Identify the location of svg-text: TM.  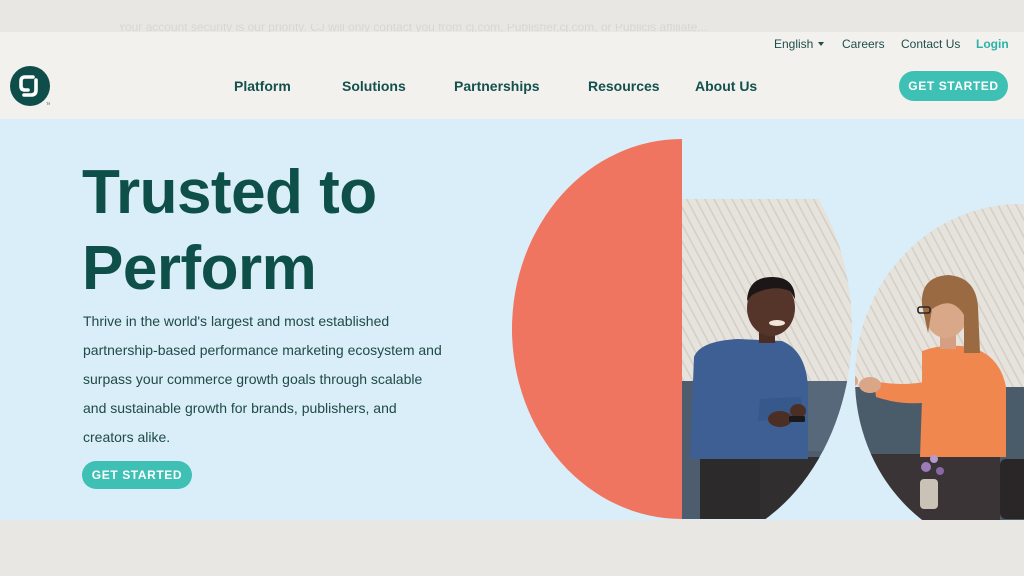
(48, 103).